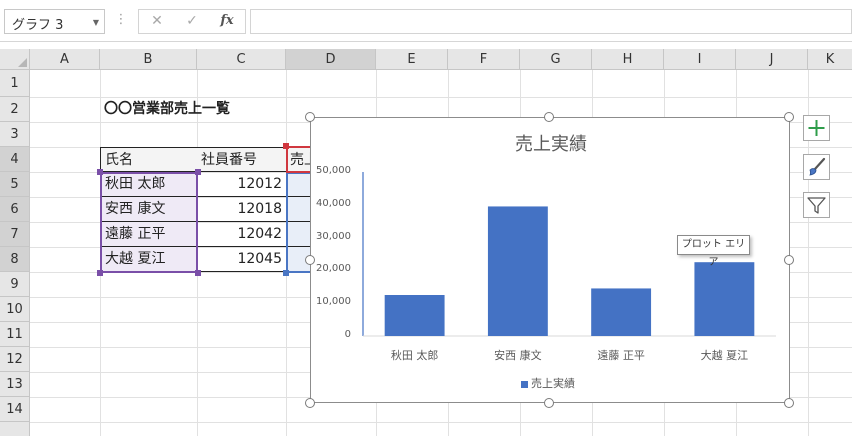  I want to click on x-category-label: 秋田 太郎, so click(414, 355).